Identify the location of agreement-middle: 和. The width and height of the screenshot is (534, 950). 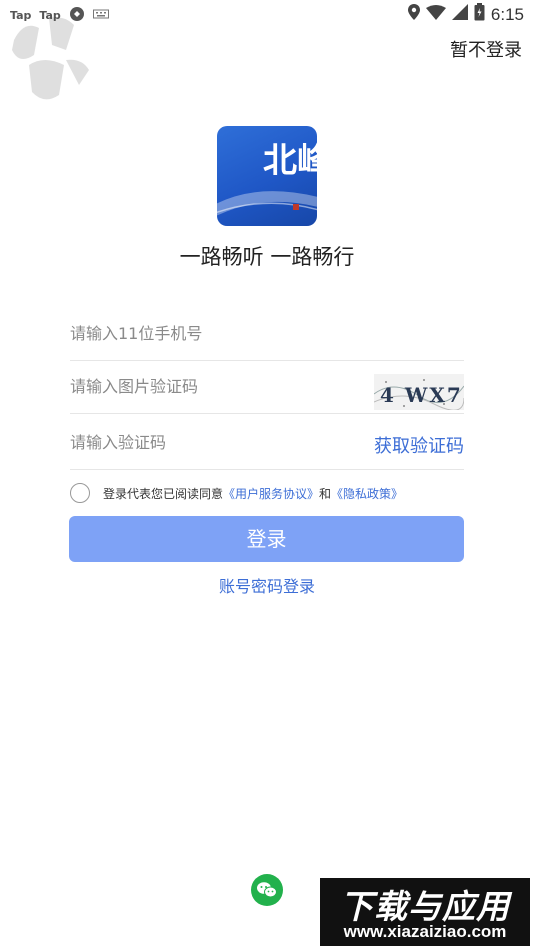
(325, 493).